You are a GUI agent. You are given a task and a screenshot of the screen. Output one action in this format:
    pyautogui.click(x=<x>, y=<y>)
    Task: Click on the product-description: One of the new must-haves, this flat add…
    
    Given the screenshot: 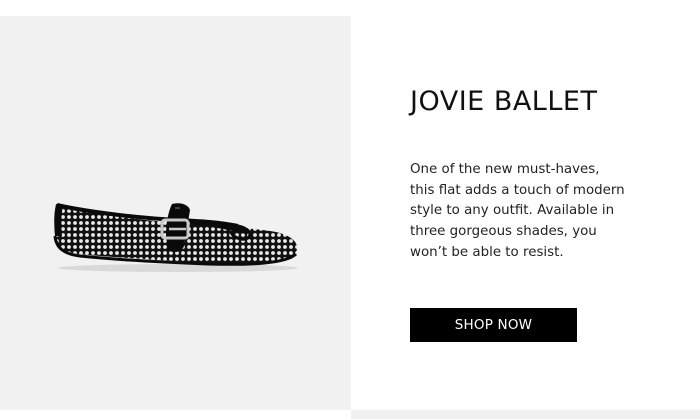 What is the action you would take?
    pyautogui.click(x=526, y=212)
    